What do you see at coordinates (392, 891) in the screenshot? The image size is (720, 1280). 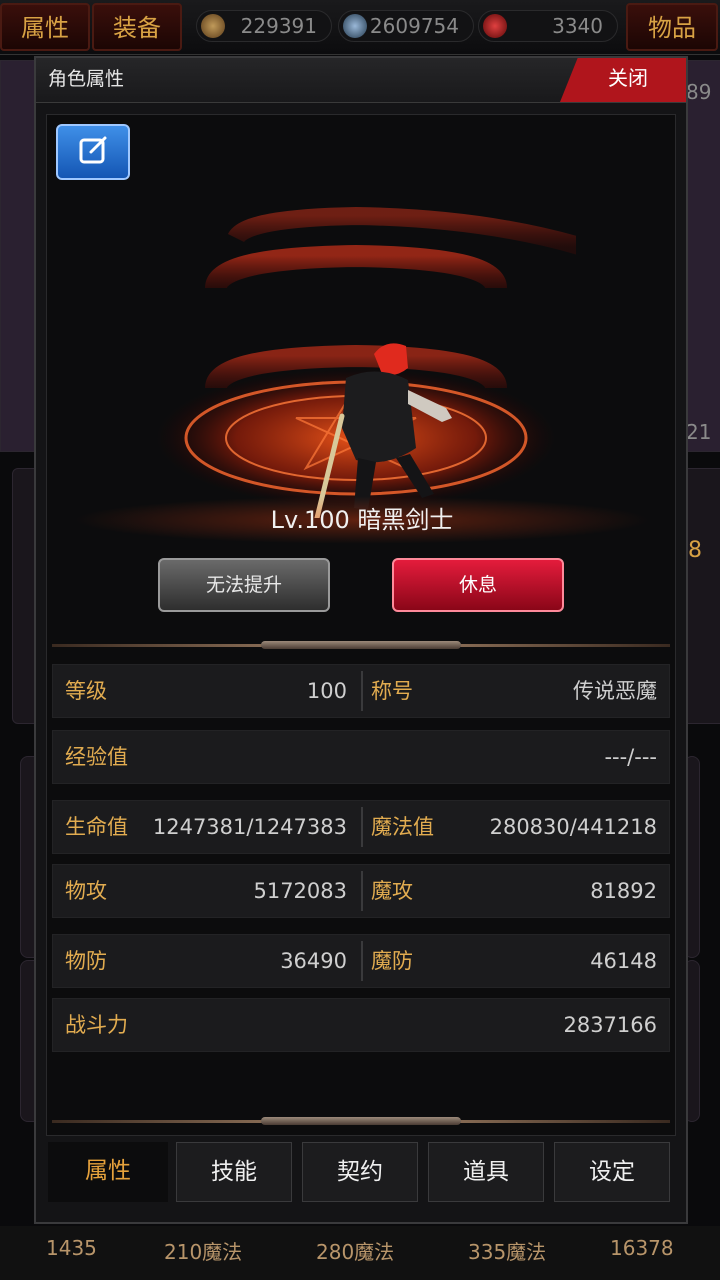 I see `magic-attack-label: 魔攻` at bounding box center [392, 891].